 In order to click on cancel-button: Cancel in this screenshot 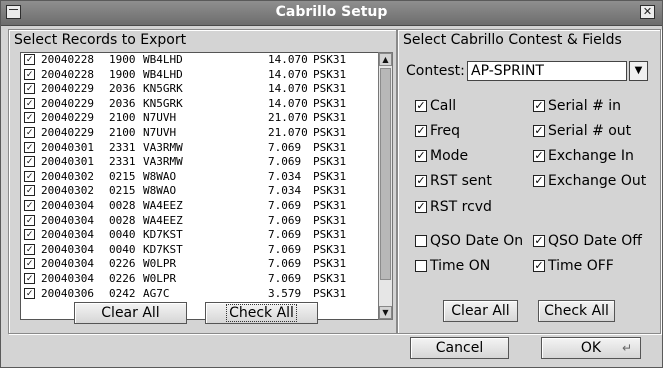, I will do `click(459, 348)`.